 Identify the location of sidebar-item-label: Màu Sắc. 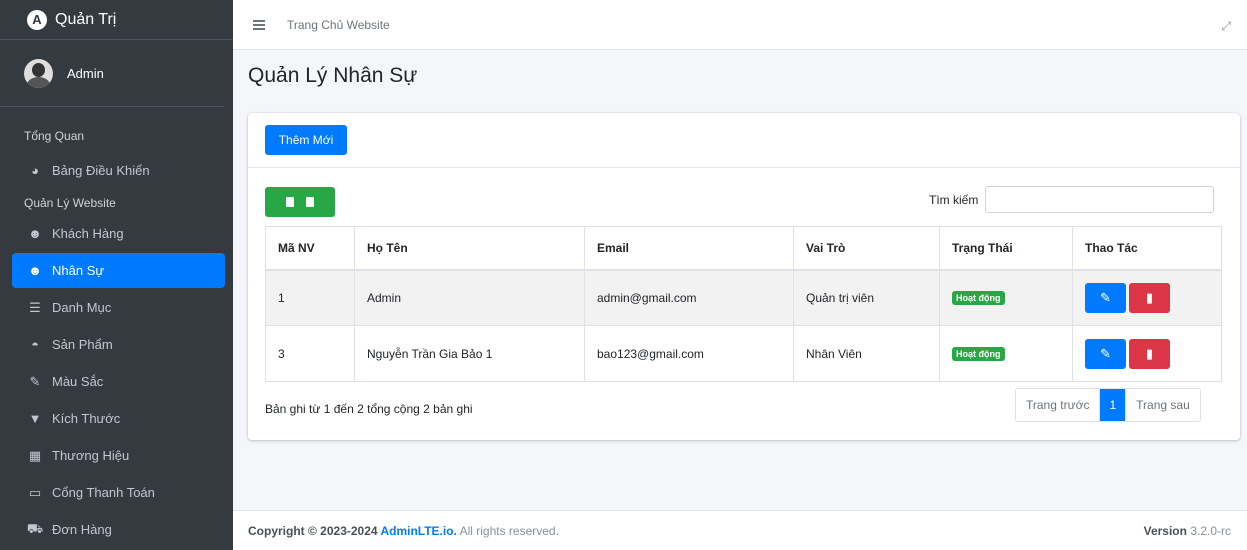
(78, 381).